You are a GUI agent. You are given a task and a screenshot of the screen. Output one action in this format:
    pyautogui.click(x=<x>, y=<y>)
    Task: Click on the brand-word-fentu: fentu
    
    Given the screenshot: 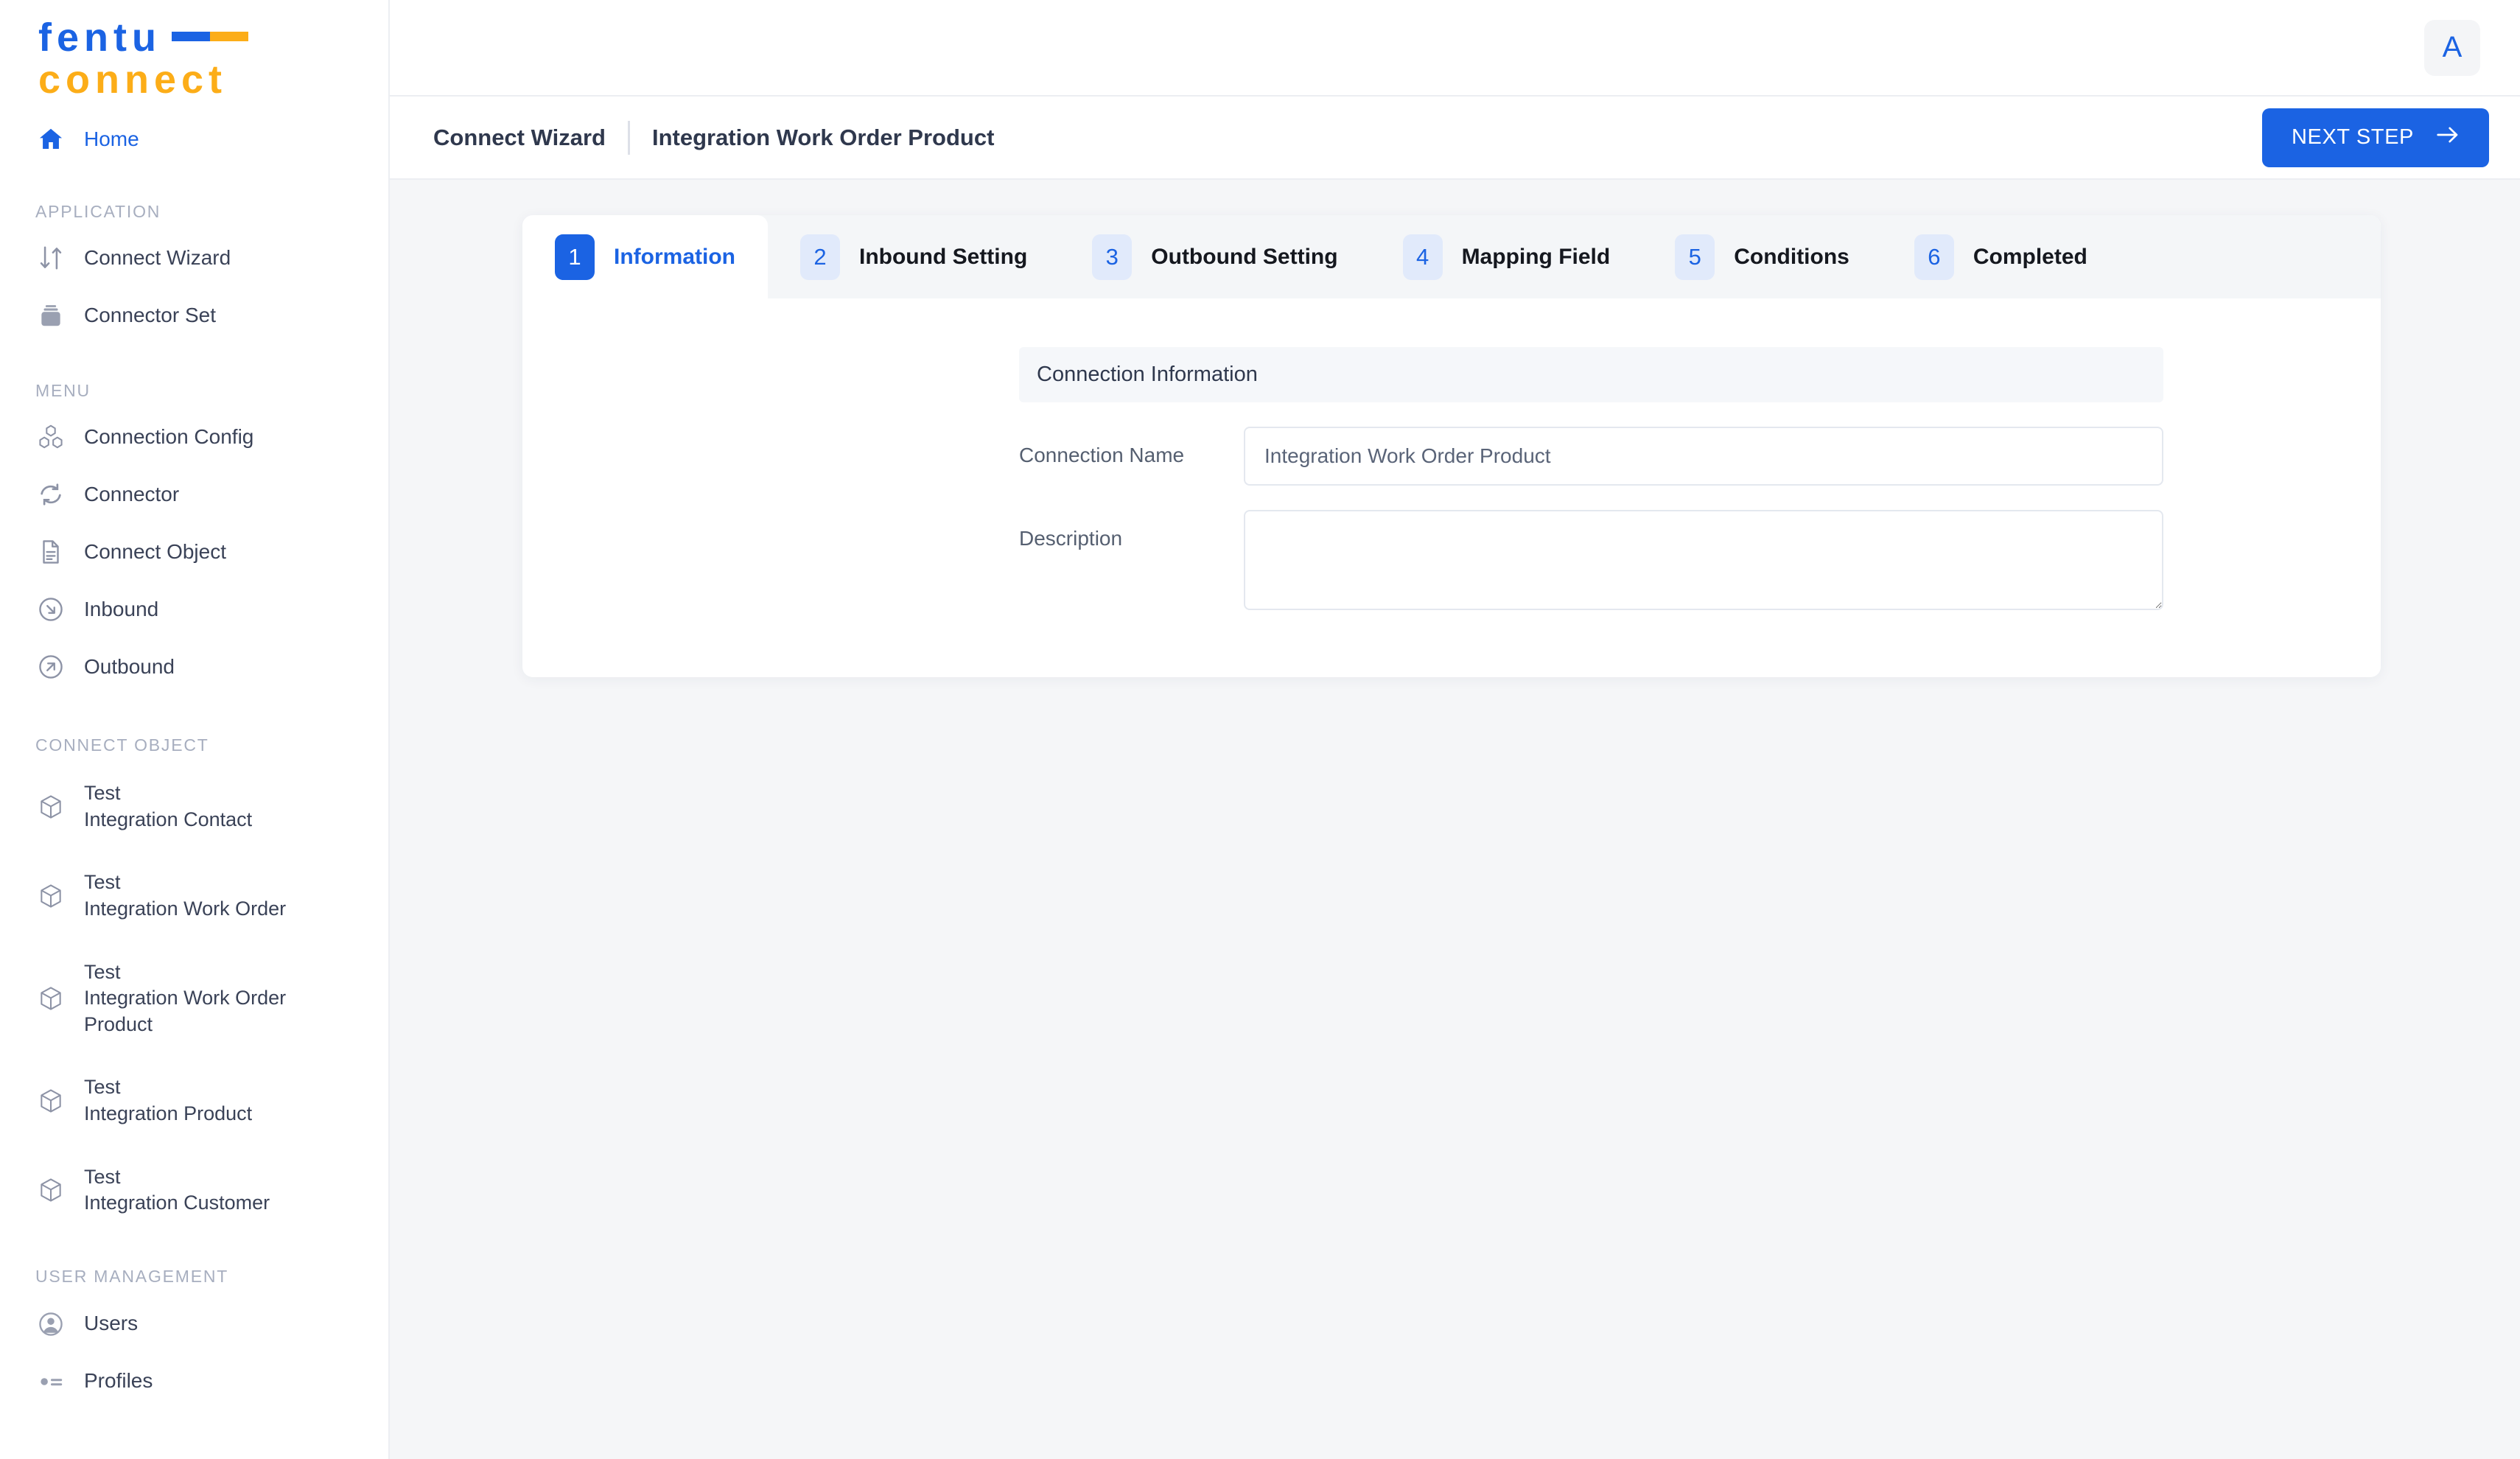 What is the action you would take?
    pyautogui.click(x=100, y=37)
    